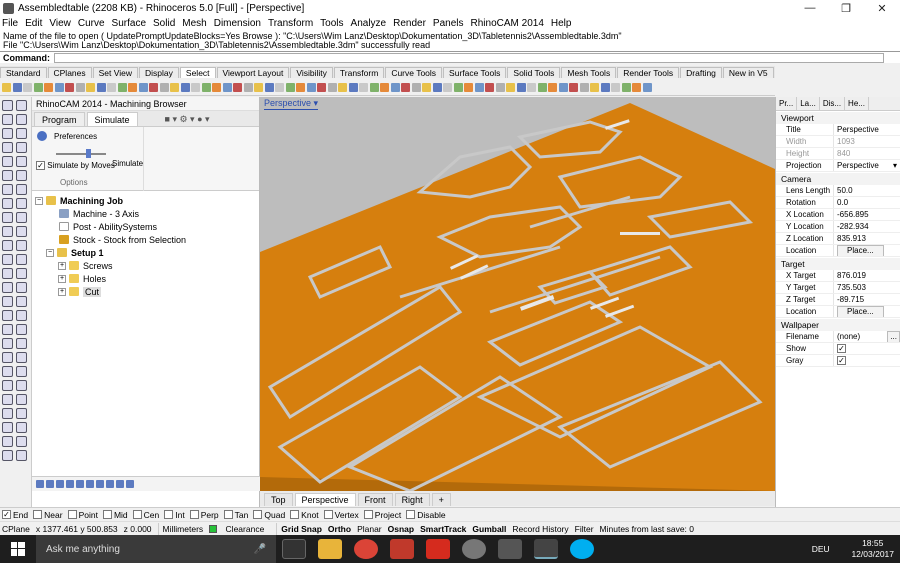  Describe the element at coordinates (448, 23) in the screenshot. I see `menu-panels: Panels` at that location.